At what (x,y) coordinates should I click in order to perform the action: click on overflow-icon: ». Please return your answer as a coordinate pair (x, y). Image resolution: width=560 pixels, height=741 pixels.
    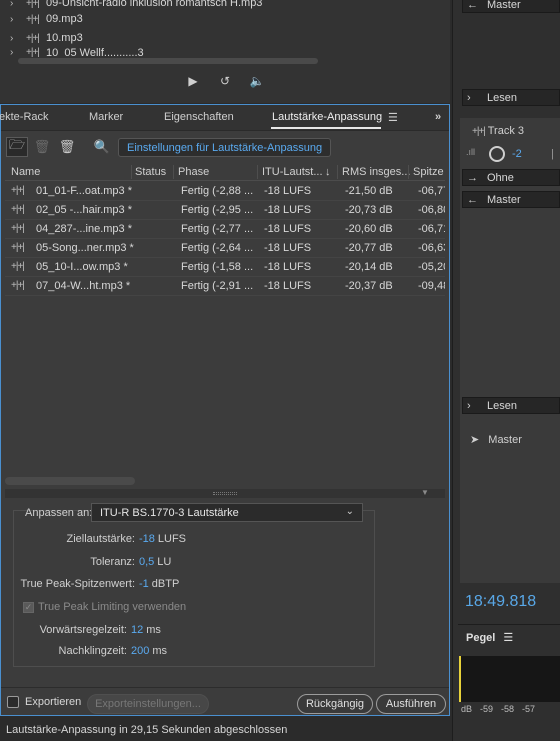
    Looking at the image, I should click on (438, 117).